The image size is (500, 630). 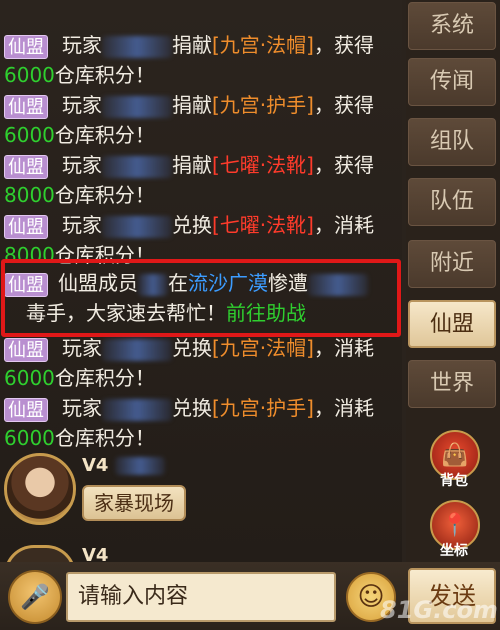 I want to click on microphone-icon: 🎤, so click(x=35, y=597).